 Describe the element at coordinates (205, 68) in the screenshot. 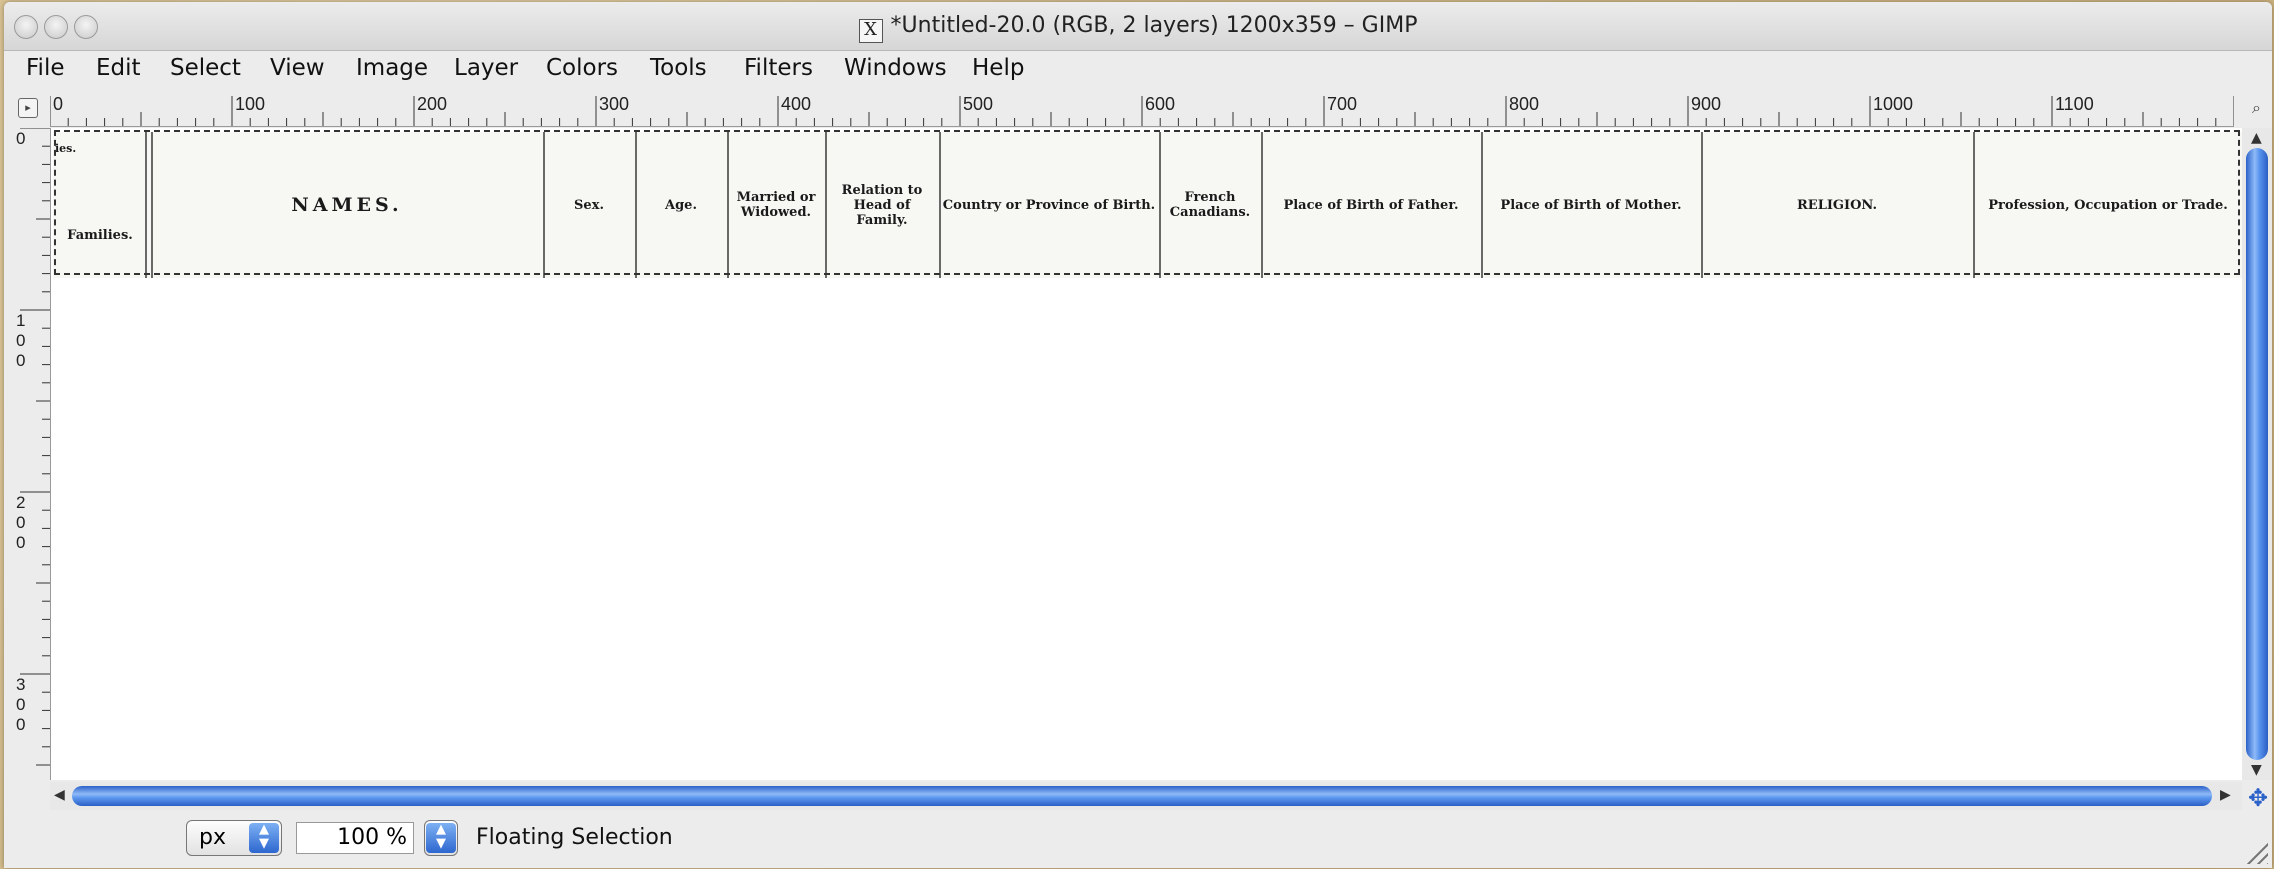

I see `menu-select: Select` at that location.